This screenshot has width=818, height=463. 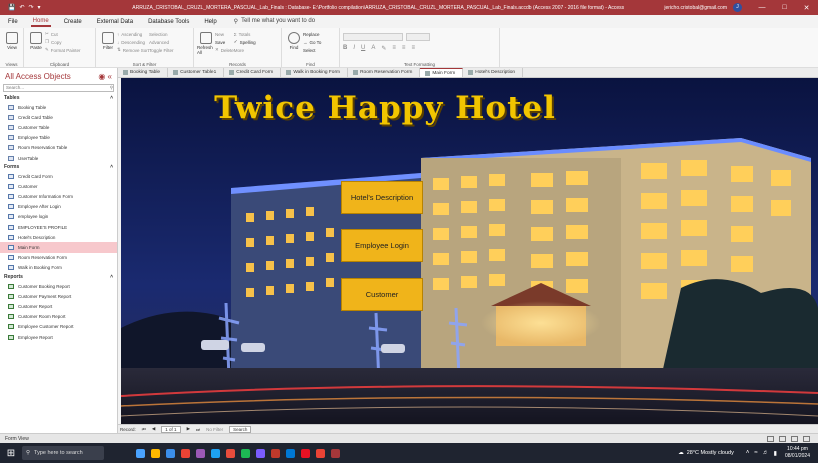 What do you see at coordinates (58, 217) in the screenshot?
I see `nav-item: employee login` at bounding box center [58, 217].